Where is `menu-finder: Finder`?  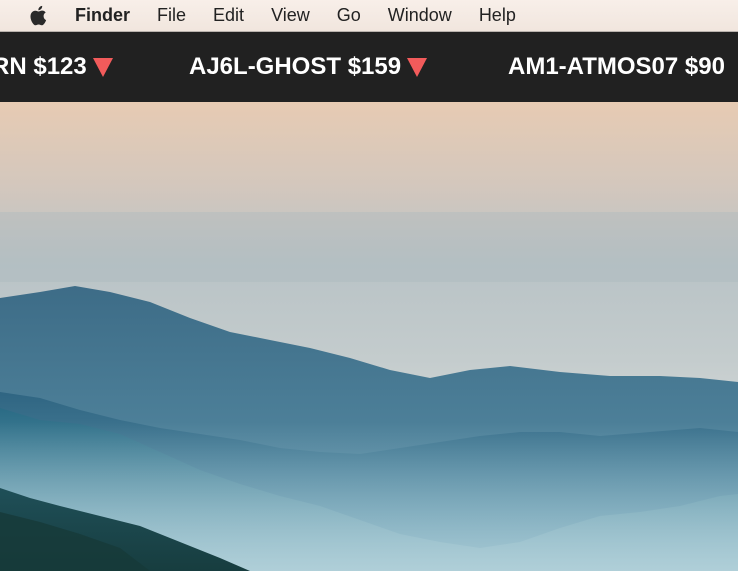
menu-finder: Finder is located at coordinates (102, 15).